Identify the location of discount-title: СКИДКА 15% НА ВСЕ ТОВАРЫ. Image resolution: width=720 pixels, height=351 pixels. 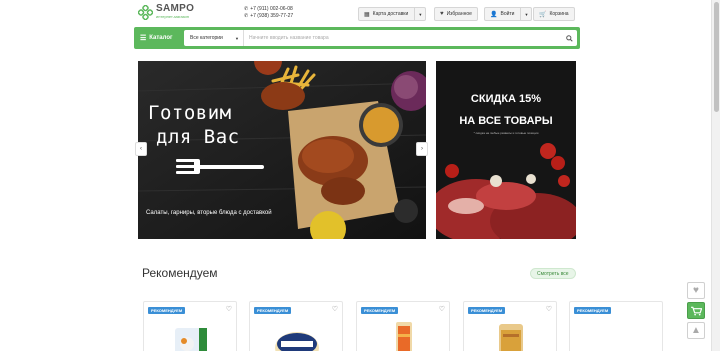
(506, 110).